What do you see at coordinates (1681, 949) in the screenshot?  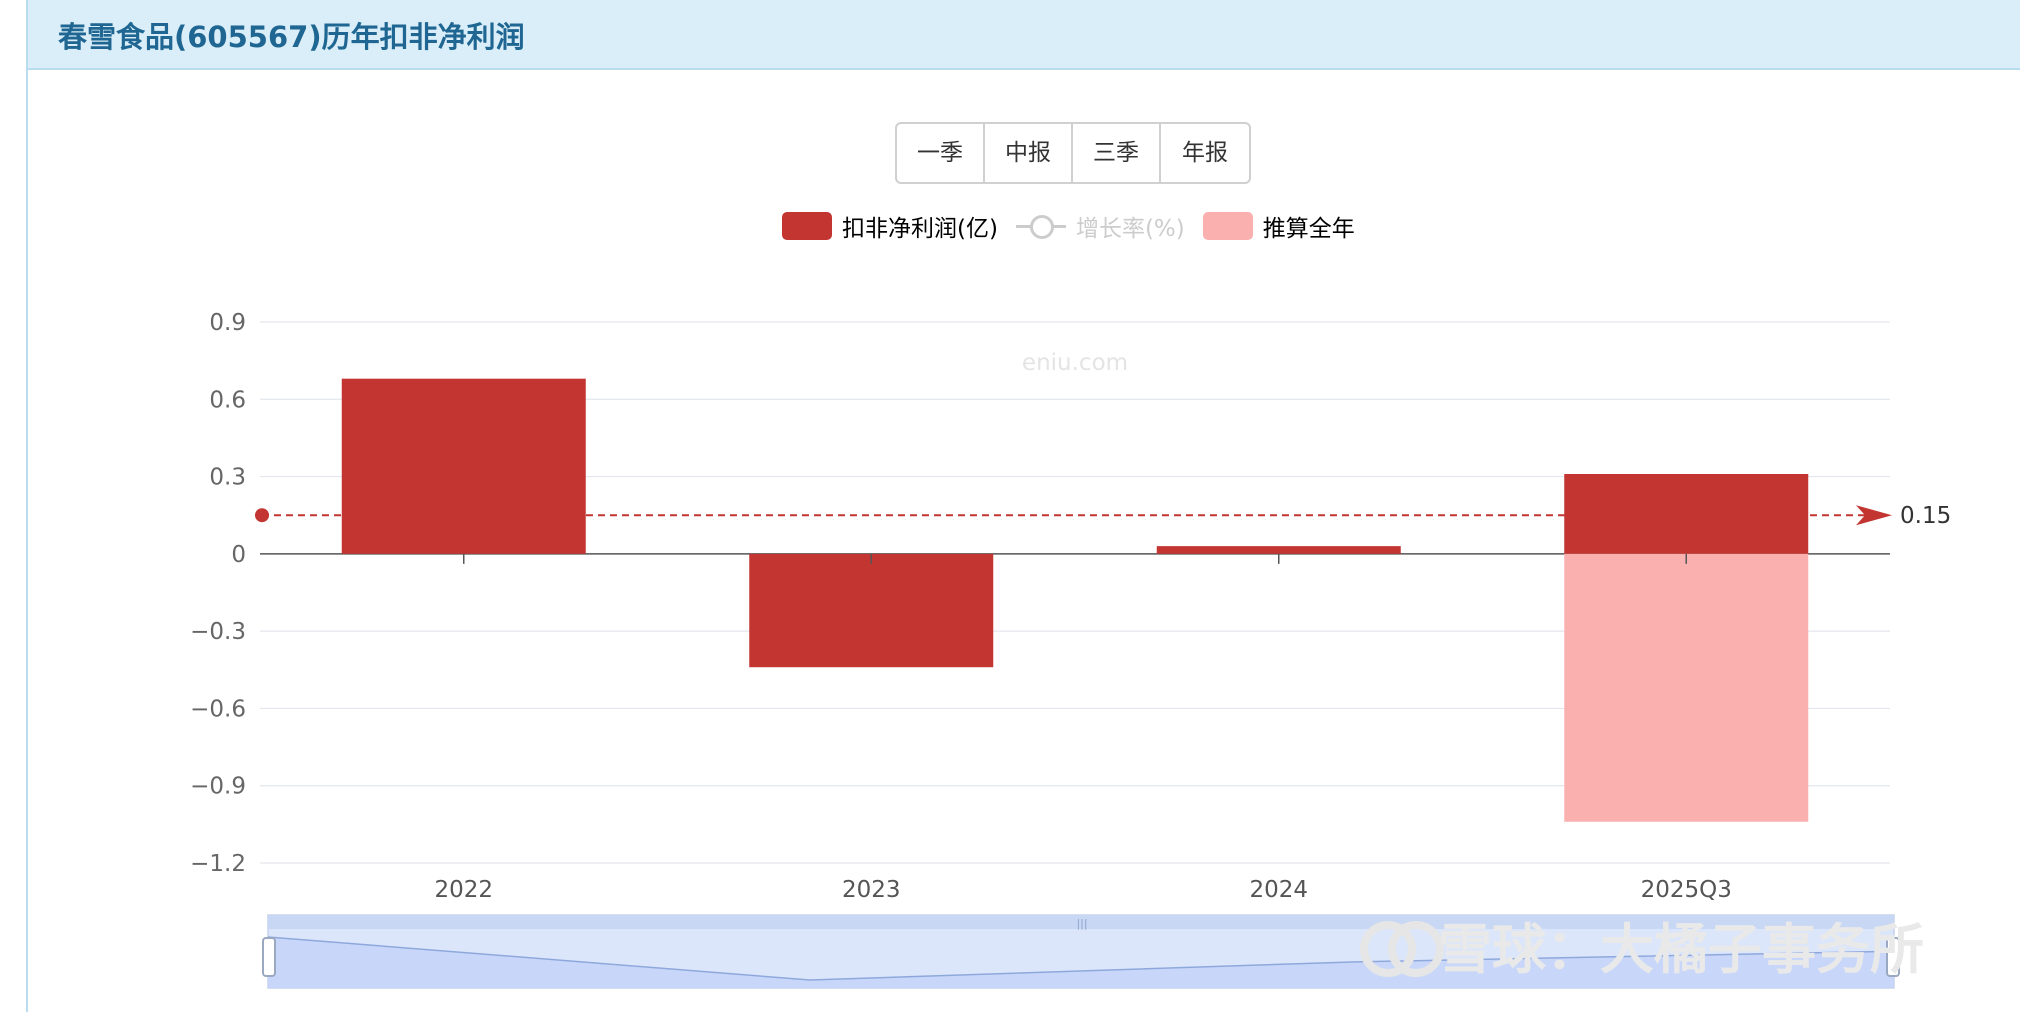 I see `xueqiu-watermark: 雪球：大橘子事务所` at bounding box center [1681, 949].